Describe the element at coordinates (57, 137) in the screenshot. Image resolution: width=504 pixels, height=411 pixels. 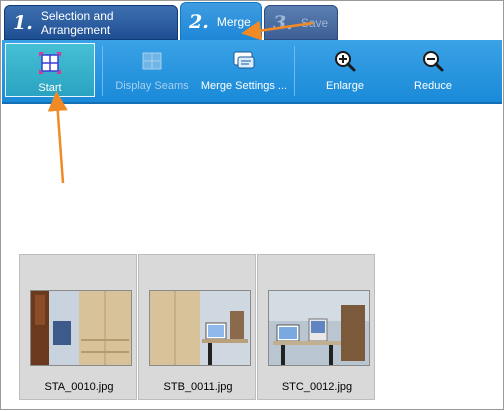
I see `arrow-to-start` at that location.